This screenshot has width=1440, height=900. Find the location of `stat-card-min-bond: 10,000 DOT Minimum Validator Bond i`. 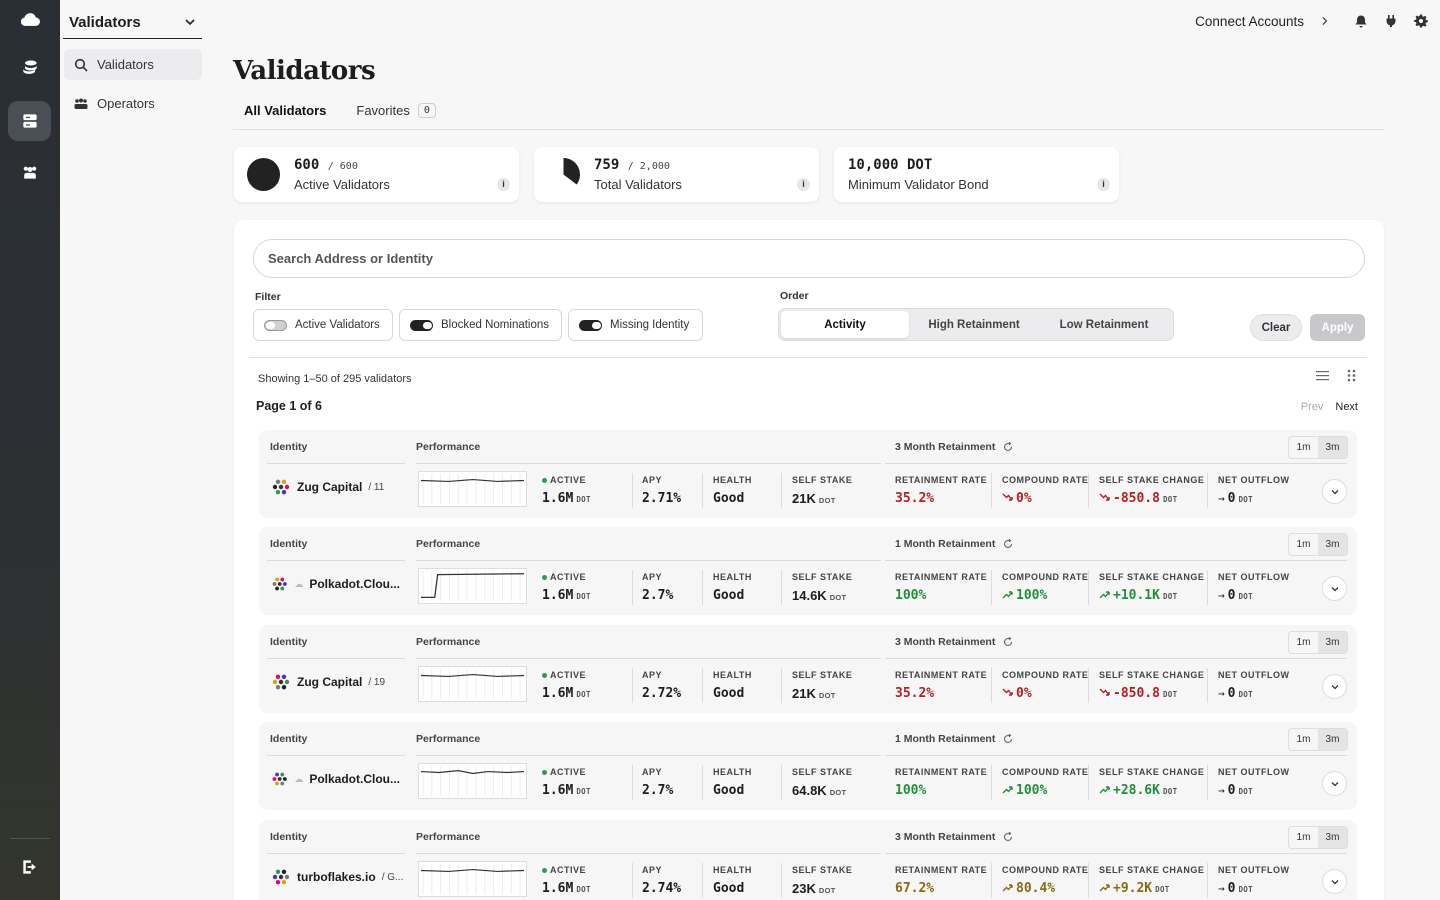

stat-card-min-bond: 10,000 DOT Minimum Validator Bond i is located at coordinates (976, 174).